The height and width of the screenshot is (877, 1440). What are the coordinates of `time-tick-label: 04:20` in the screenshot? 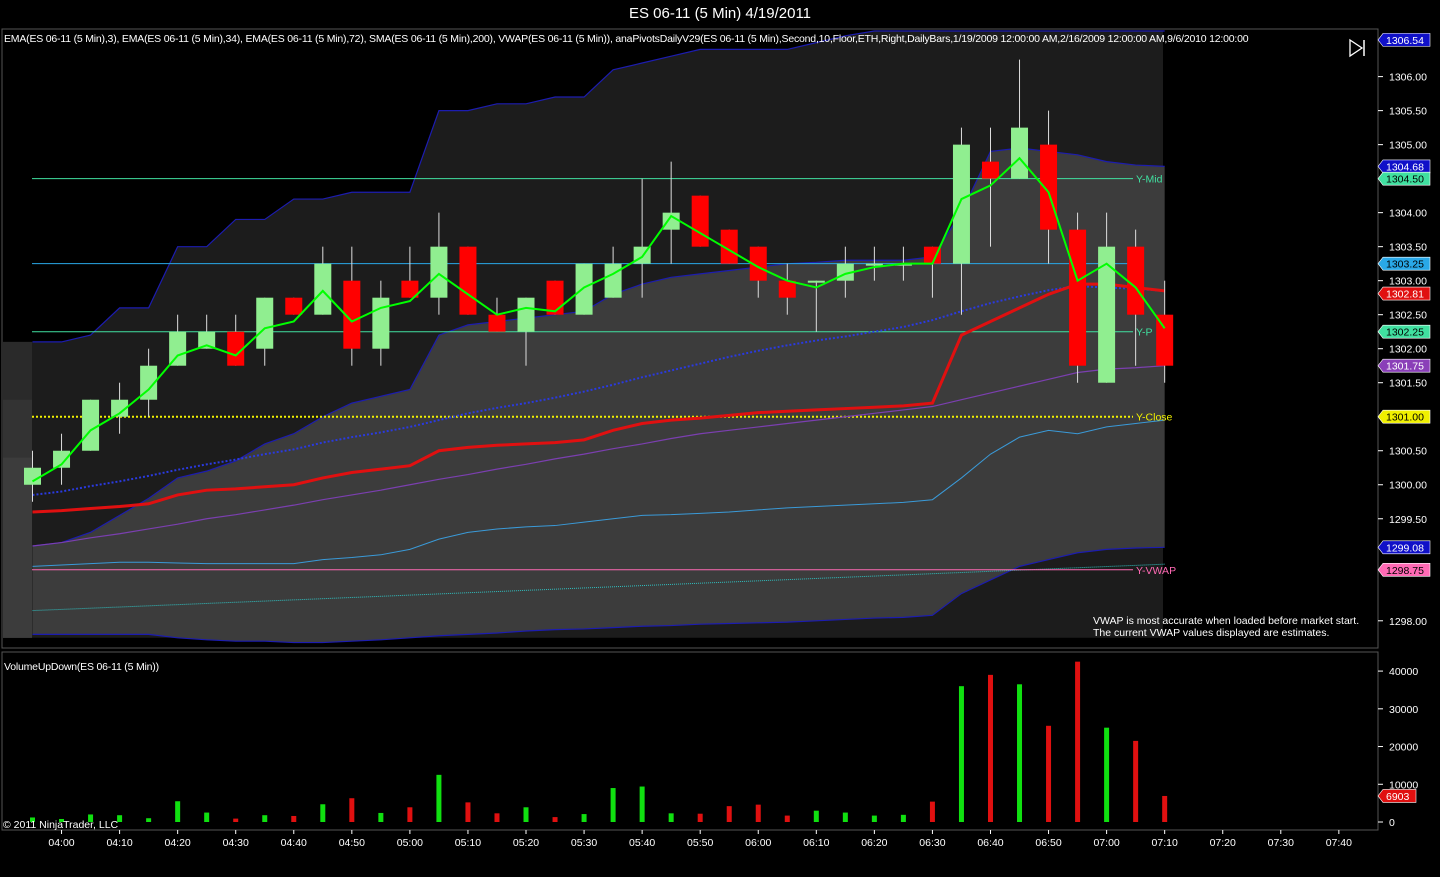 It's located at (178, 843).